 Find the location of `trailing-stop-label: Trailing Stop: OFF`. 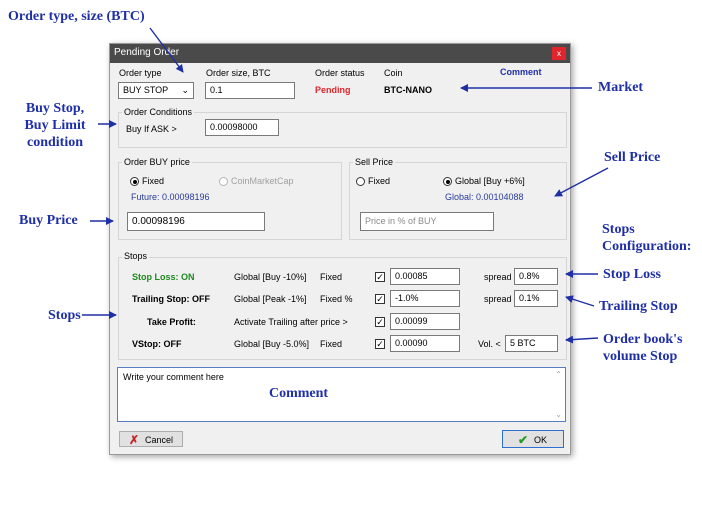

trailing-stop-label: Trailing Stop: OFF is located at coordinates (171, 299).